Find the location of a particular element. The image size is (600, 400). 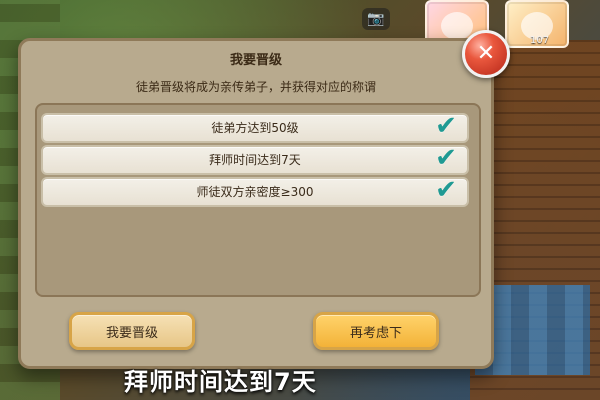

requirement-label: 拜师时间达到7天 is located at coordinates (255, 160).